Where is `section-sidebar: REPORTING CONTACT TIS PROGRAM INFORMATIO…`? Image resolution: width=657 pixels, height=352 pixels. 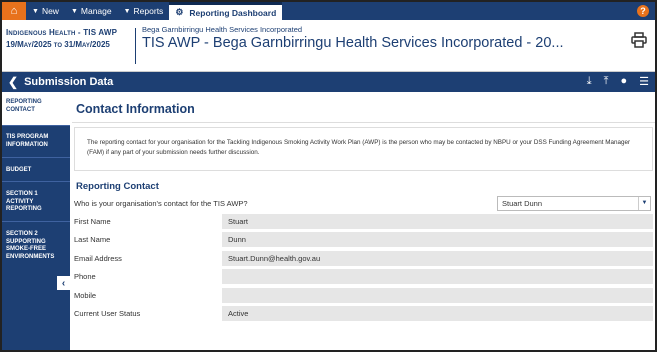 section-sidebar: REPORTING CONTACT TIS PROGRAM INFORMATIO… is located at coordinates (36, 221).